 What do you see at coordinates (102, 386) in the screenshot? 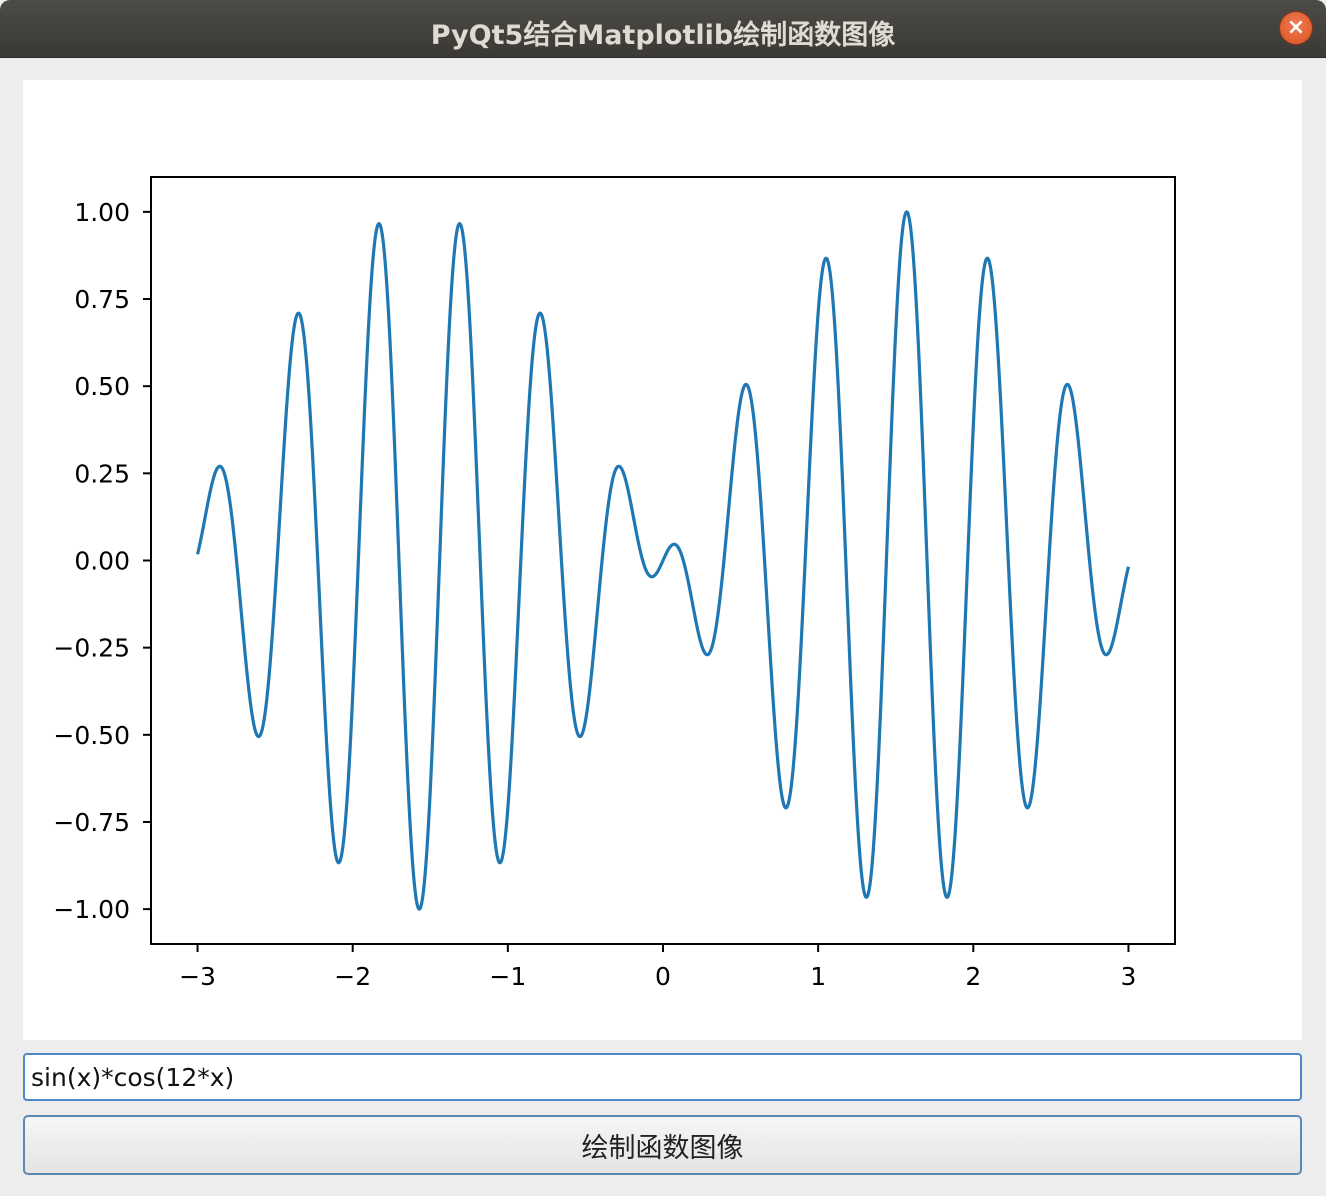
I see `y-tick-label: 0.50` at bounding box center [102, 386].